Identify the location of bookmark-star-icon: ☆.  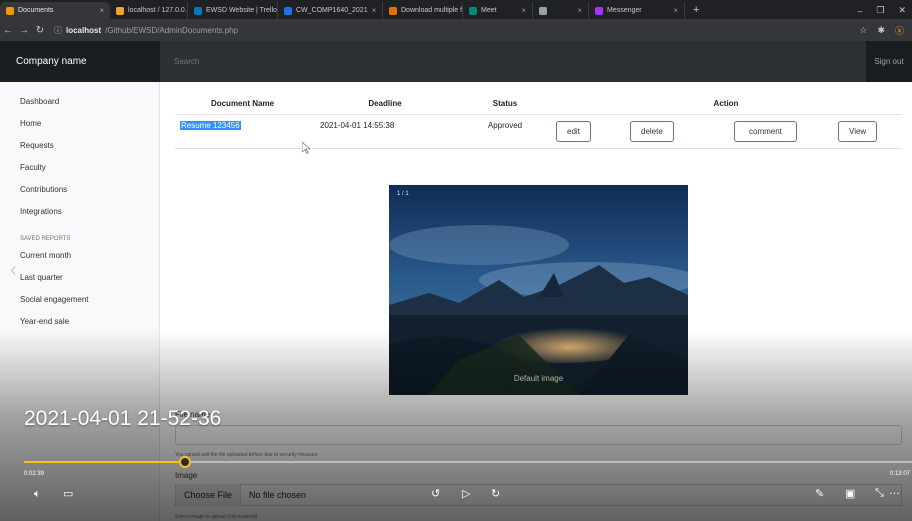
(863, 30).